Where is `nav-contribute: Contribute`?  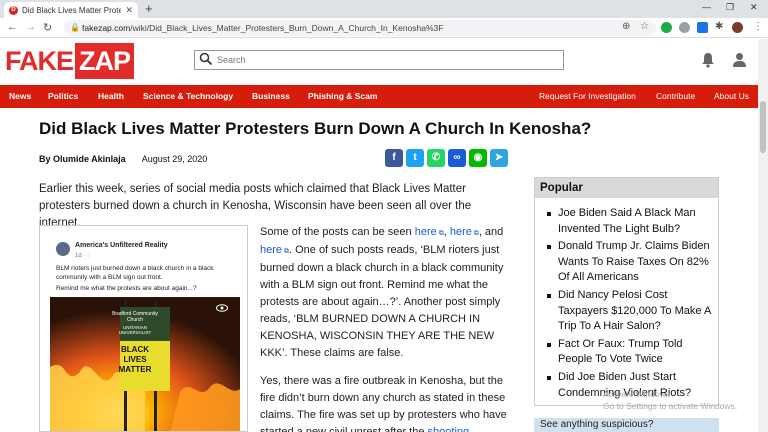 nav-contribute: Contribute is located at coordinates (675, 96).